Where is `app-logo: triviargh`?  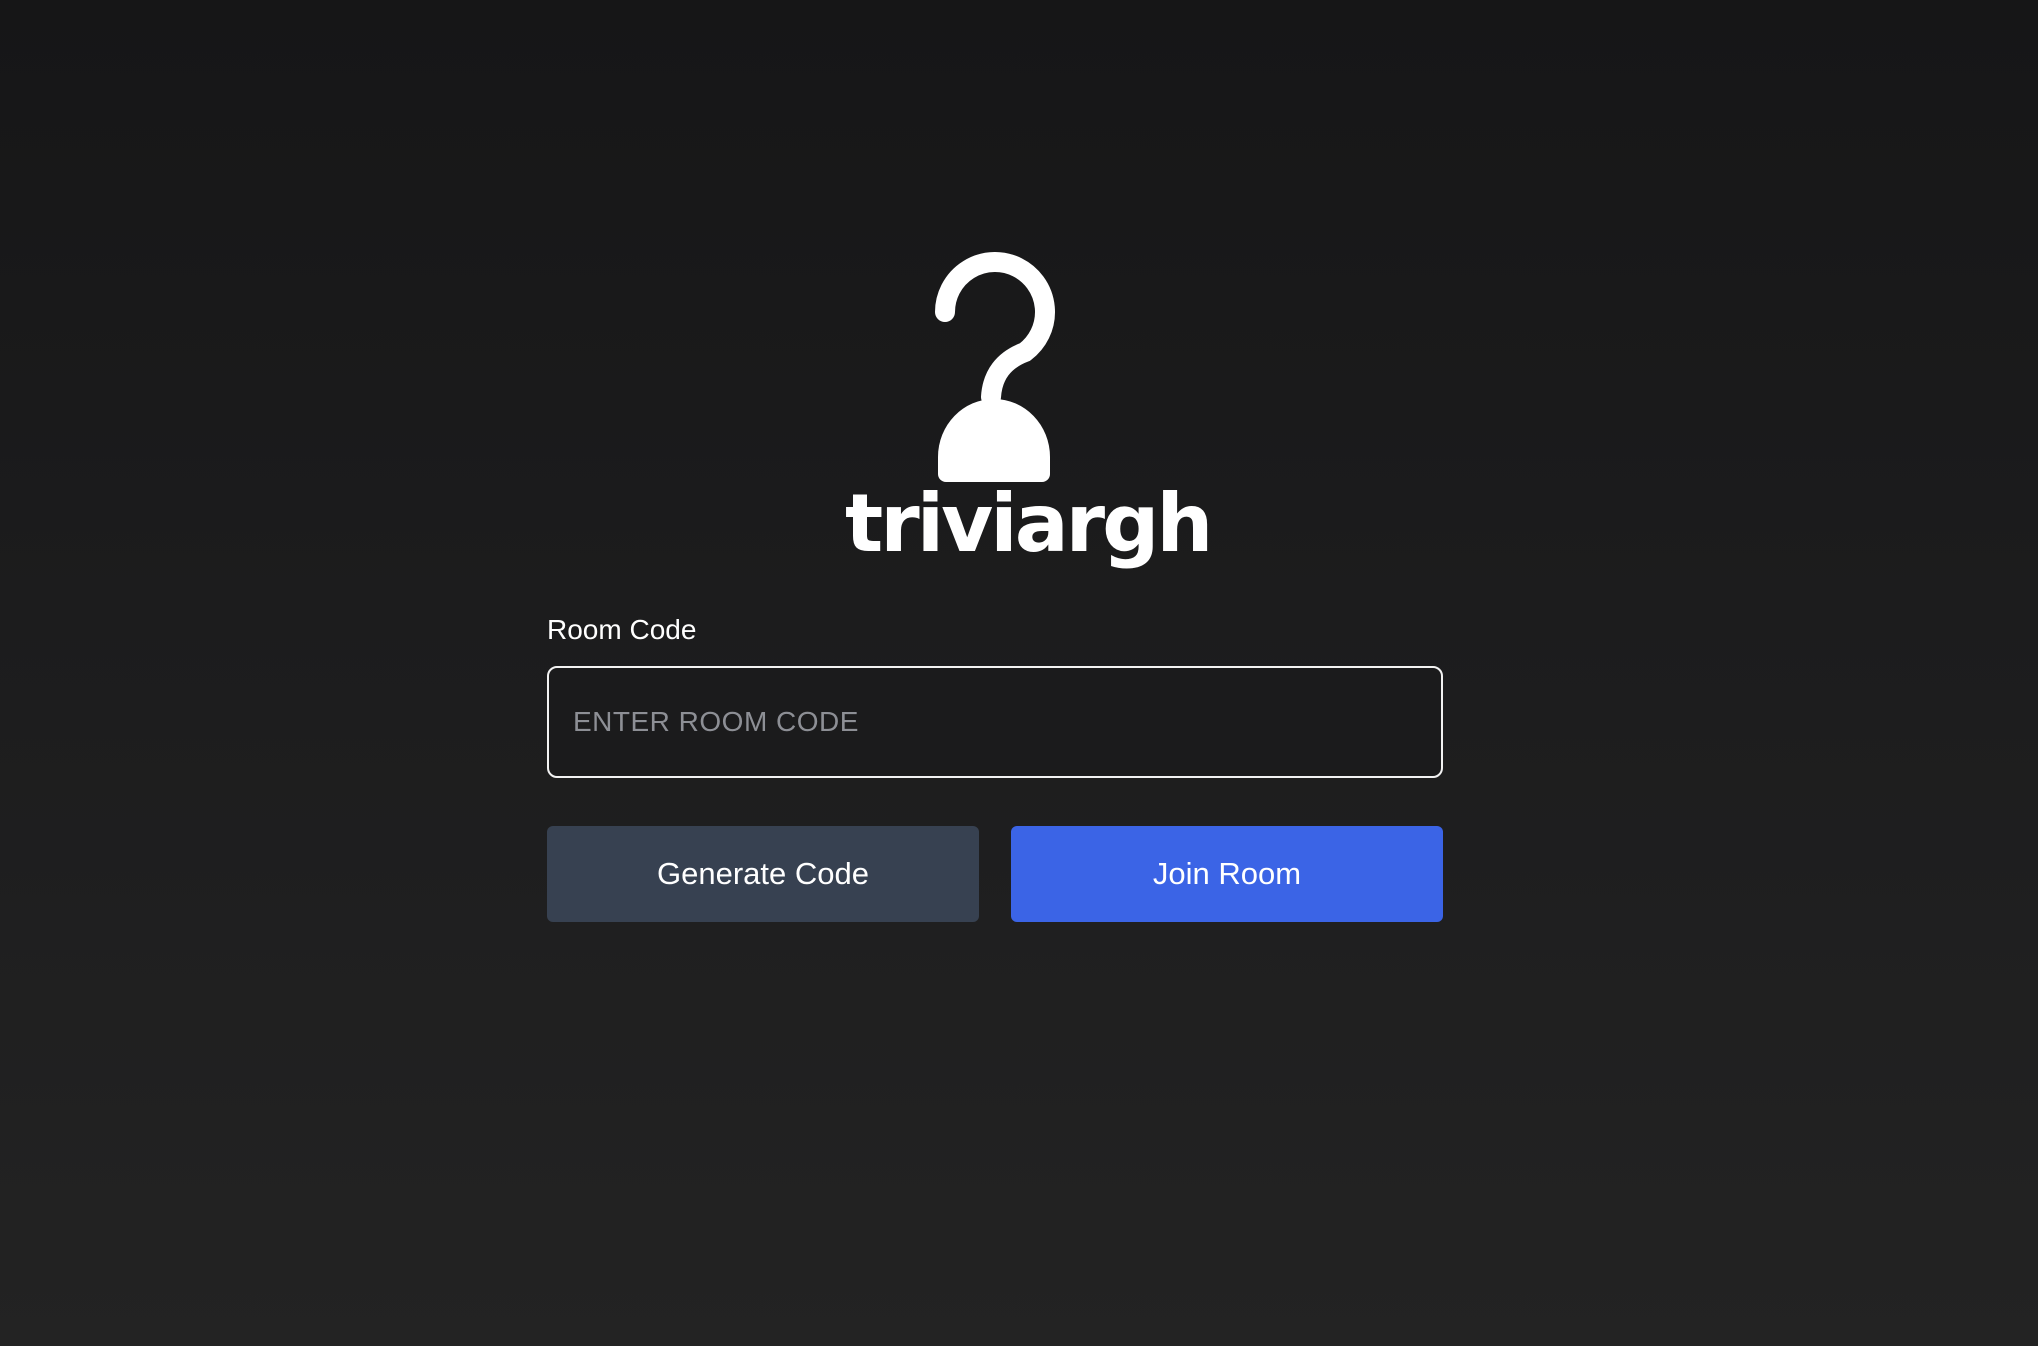
app-logo: triviargh is located at coordinates (1029, 414).